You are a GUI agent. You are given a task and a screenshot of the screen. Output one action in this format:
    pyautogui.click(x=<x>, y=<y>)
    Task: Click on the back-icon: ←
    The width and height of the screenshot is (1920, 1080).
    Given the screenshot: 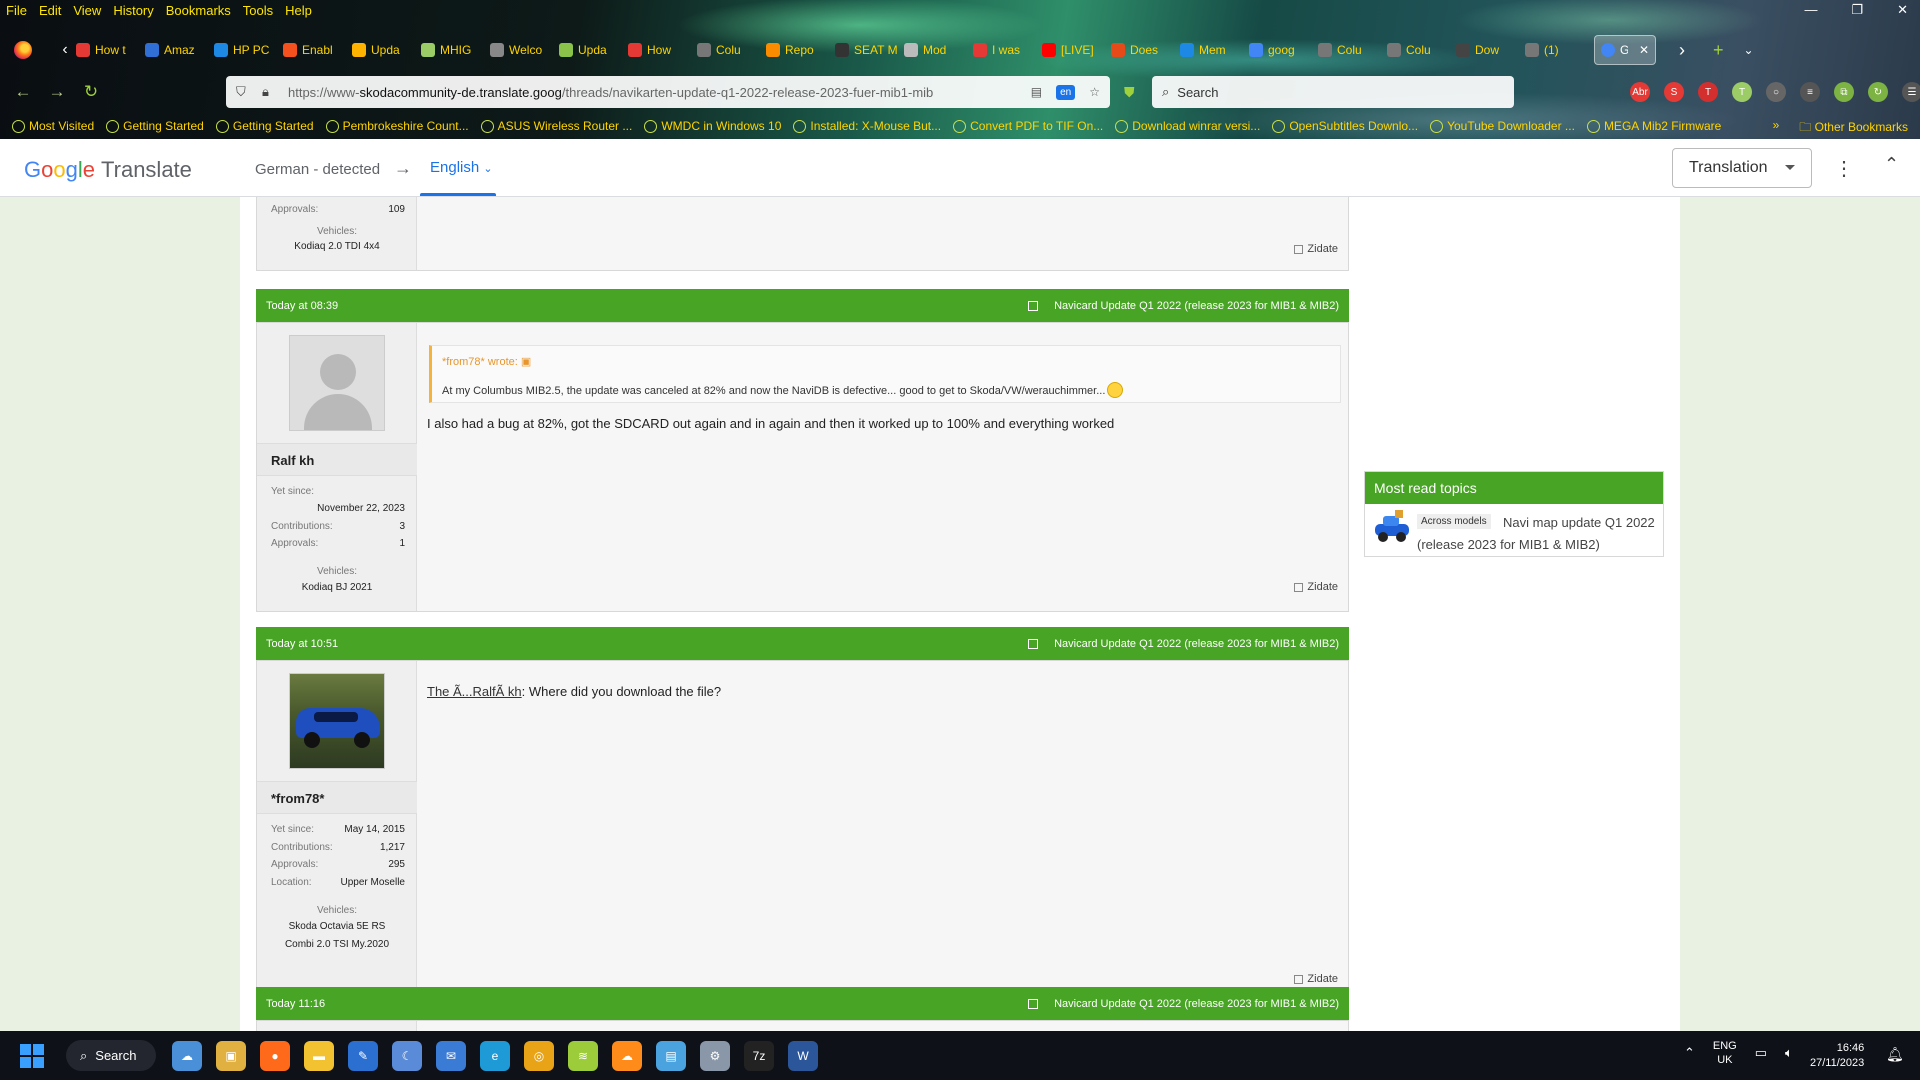 What is the action you would take?
    pyautogui.click(x=23, y=92)
    